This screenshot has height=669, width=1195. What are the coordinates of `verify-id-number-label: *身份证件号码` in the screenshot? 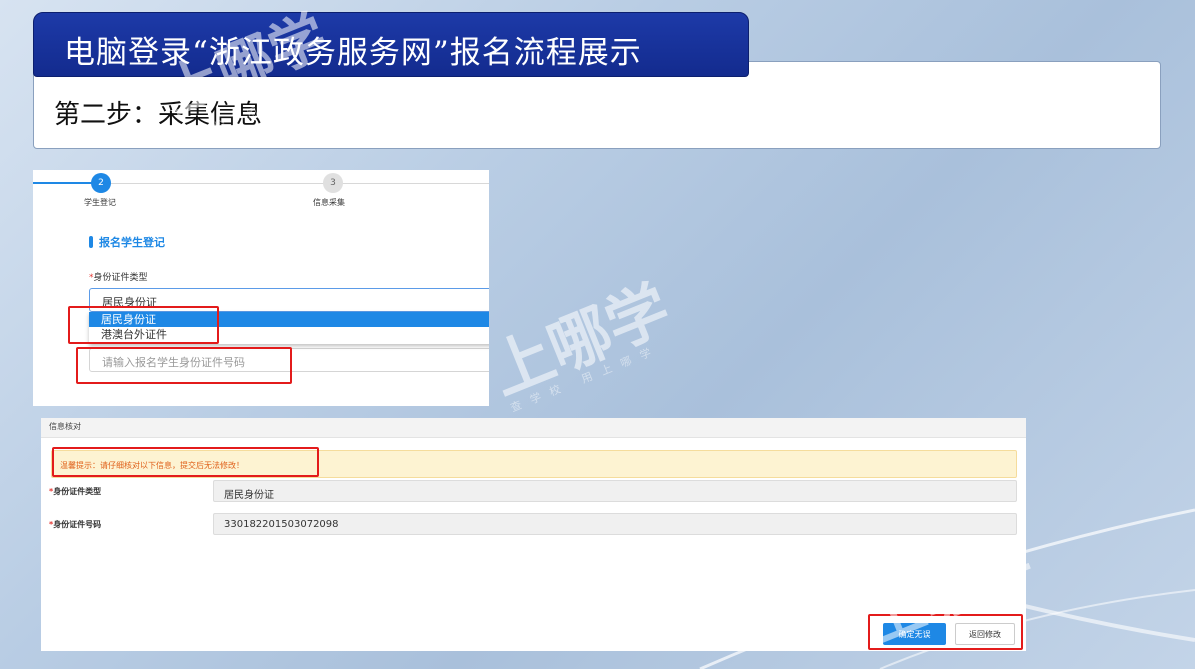 It's located at (75, 524).